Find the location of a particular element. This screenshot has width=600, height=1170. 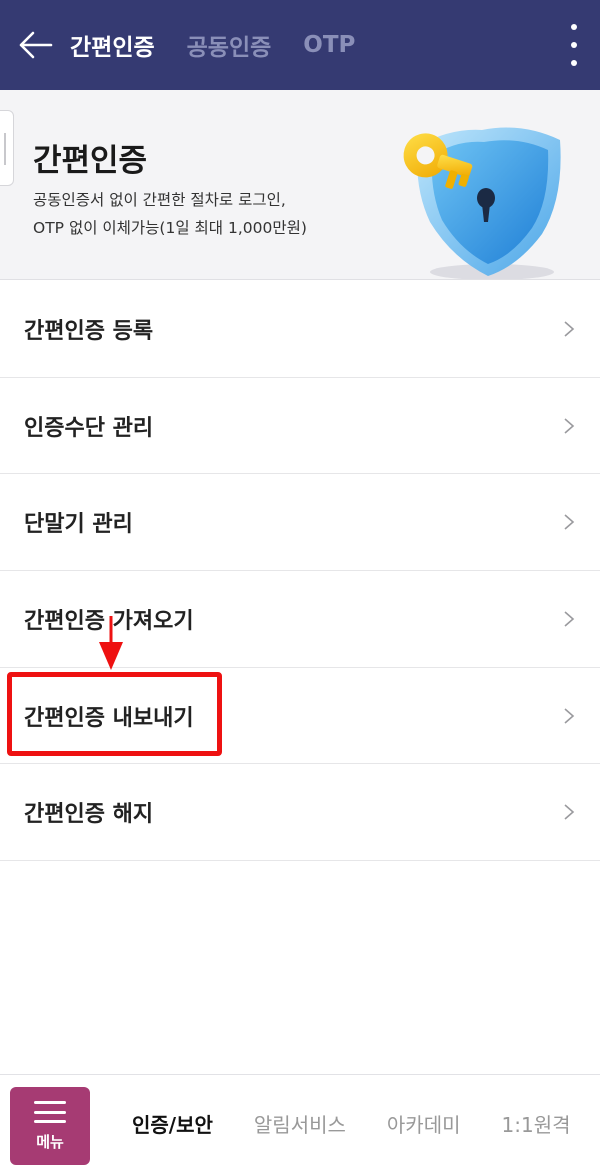

arrow-left-icon is located at coordinates (36, 45).